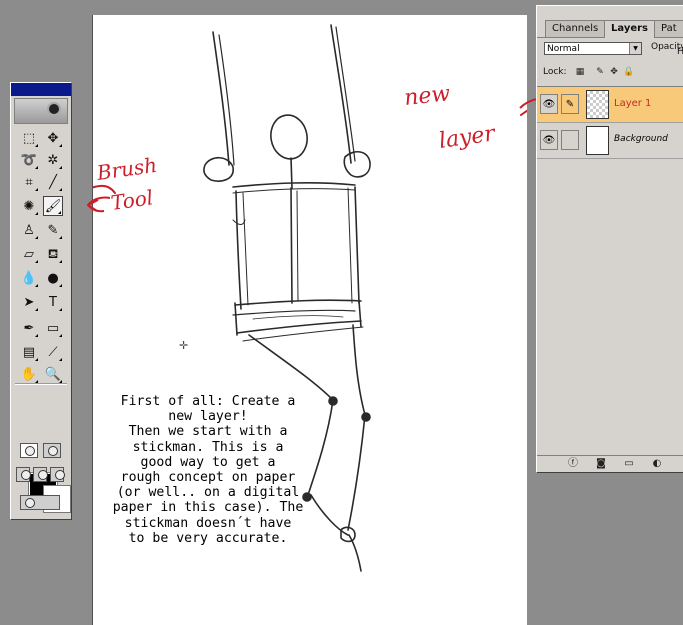 This screenshot has height=625, width=683. Describe the element at coordinates (580, 72) in the screenshot. I see `lock-transparency-icon: ▦` at that location.